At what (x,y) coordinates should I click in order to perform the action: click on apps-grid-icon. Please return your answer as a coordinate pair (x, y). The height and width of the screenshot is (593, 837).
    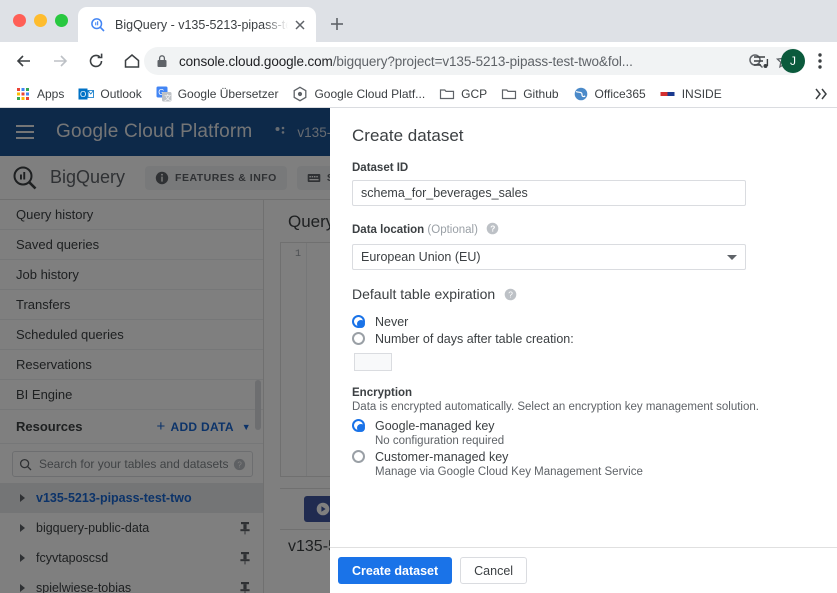
    Looking at the image, I should click on (23, 94).